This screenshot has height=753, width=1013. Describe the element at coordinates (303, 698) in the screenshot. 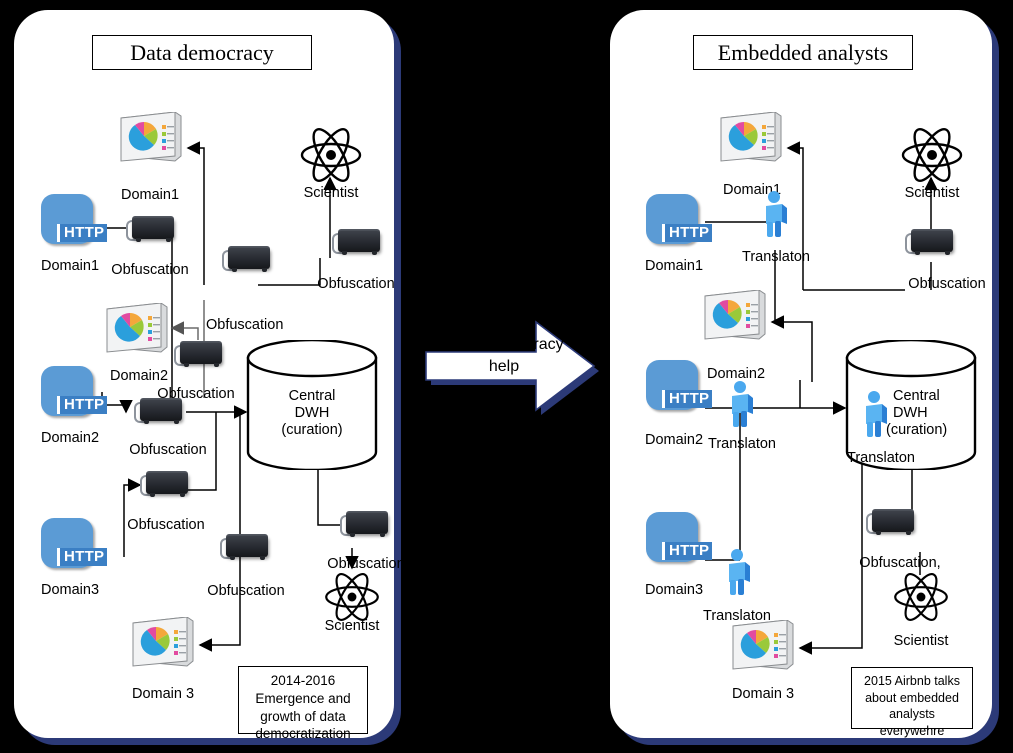

I see `note-line: Emergence and` at that location.